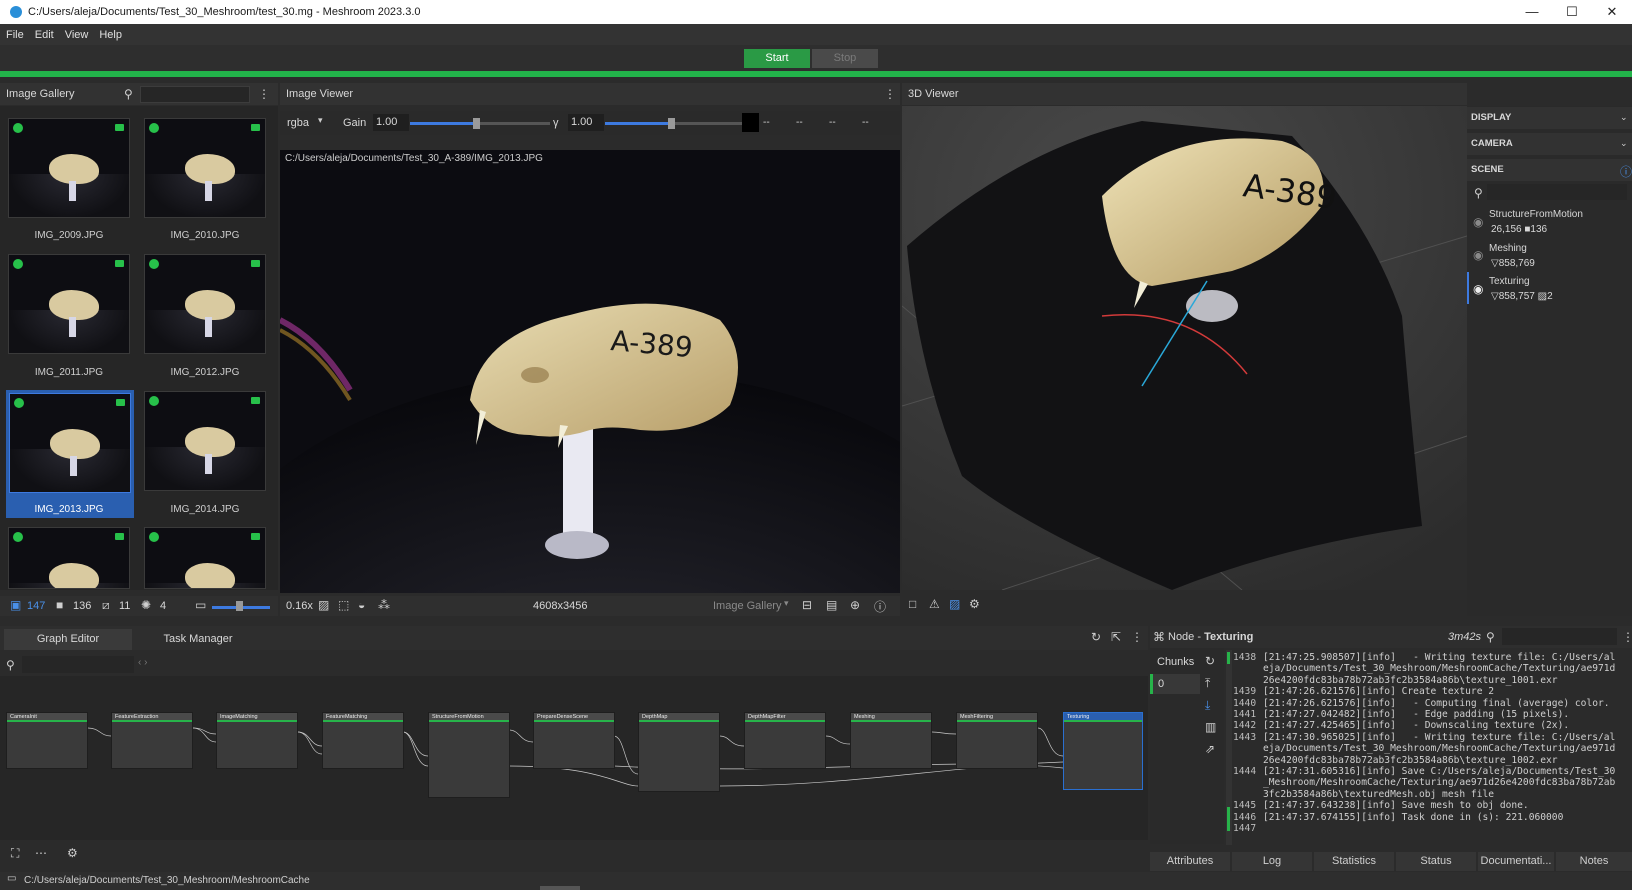 Image resolution: width=1632 pixels, height=890 pixels. Describe the element at coordinates (574, 740) in the screenshot. I see `graph-node: PrepareDenseScene` at that location.